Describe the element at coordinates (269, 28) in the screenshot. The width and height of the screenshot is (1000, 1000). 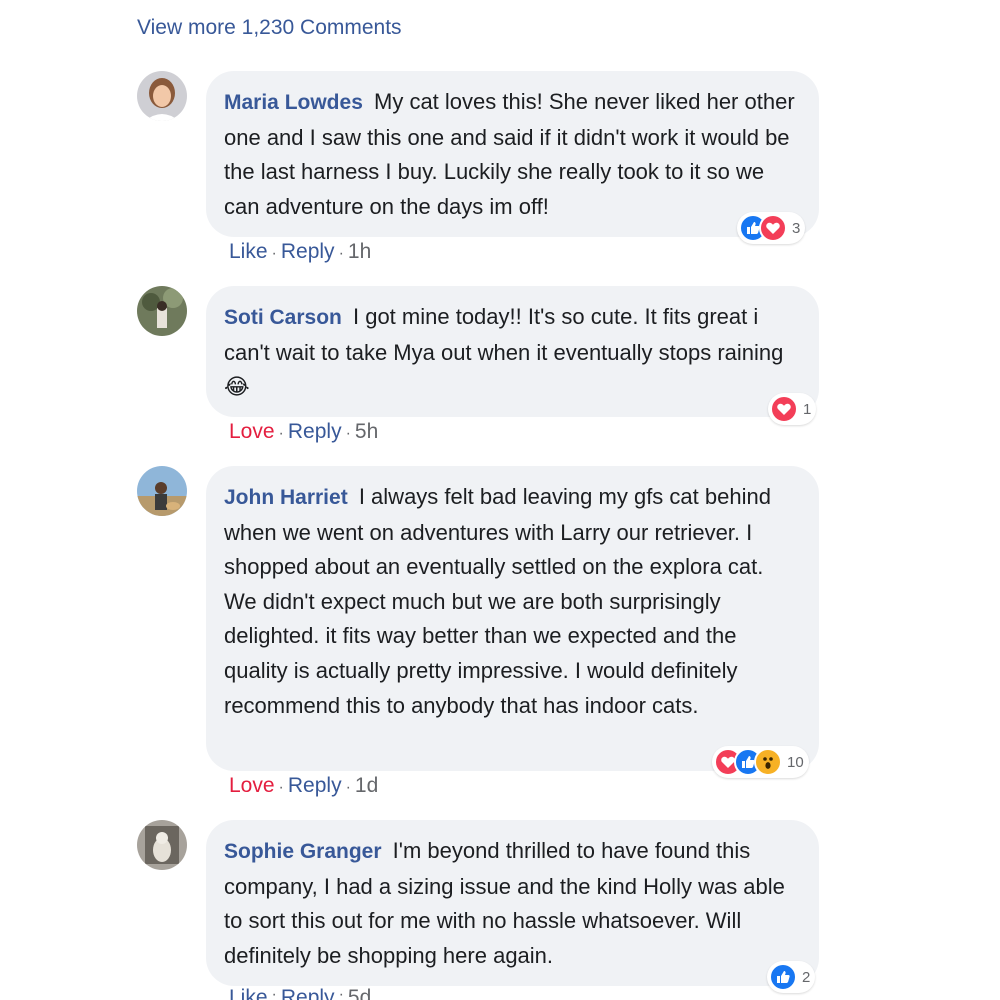
I see `view-more-comments-link: View more 1,230 Comments` at that location.